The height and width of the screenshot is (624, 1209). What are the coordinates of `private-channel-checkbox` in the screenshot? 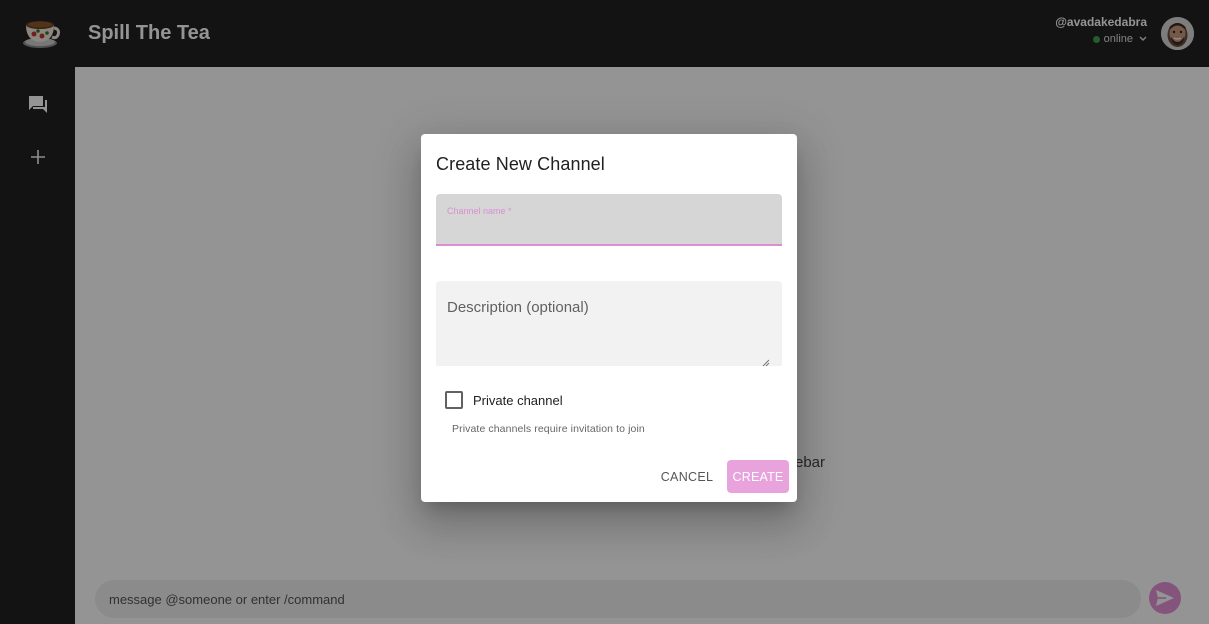 It's located at (454, 400).